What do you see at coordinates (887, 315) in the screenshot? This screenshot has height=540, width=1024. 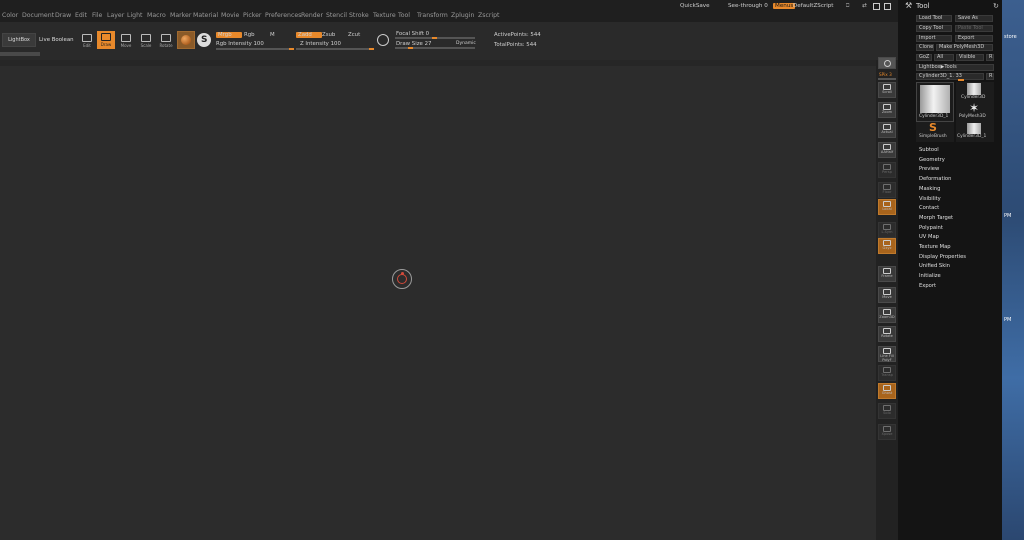 I see `shelf-zoom3d: Zoom3D` at bounding box center [887, 315].